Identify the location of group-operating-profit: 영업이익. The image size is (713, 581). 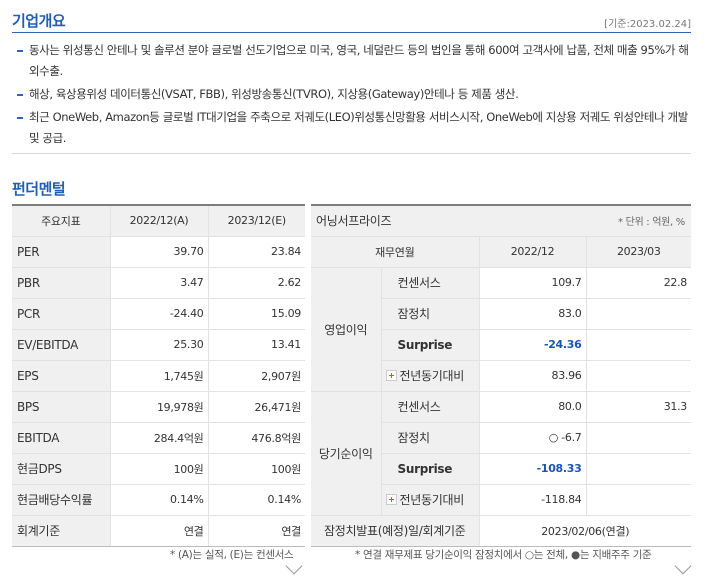
(346, 329).